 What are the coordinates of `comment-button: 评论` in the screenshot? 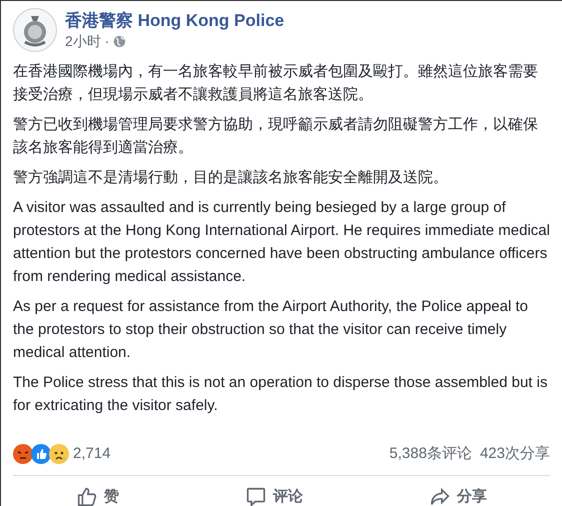 It's located at (274, 496).